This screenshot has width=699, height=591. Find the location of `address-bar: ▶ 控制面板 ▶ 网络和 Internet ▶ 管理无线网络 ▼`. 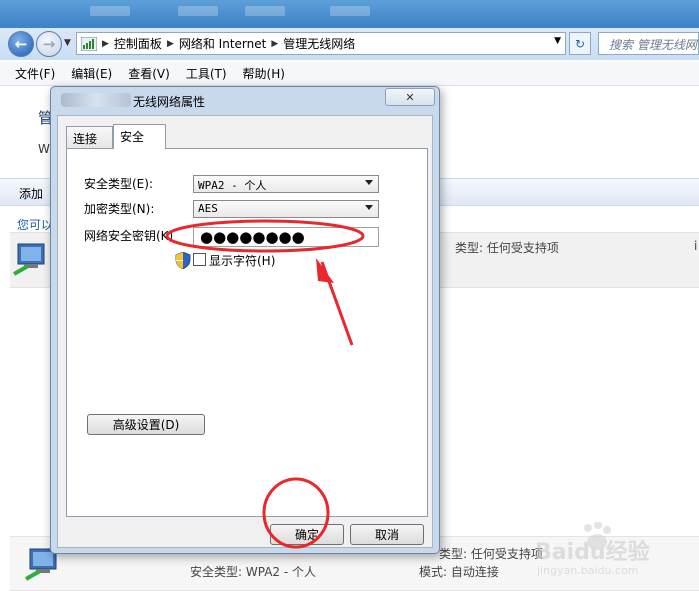

address-bar: ▶ 控制面板 ▶ 网络和 Internet ▶ 管理无线网络 ▼ is located at coordinates (321, 43).